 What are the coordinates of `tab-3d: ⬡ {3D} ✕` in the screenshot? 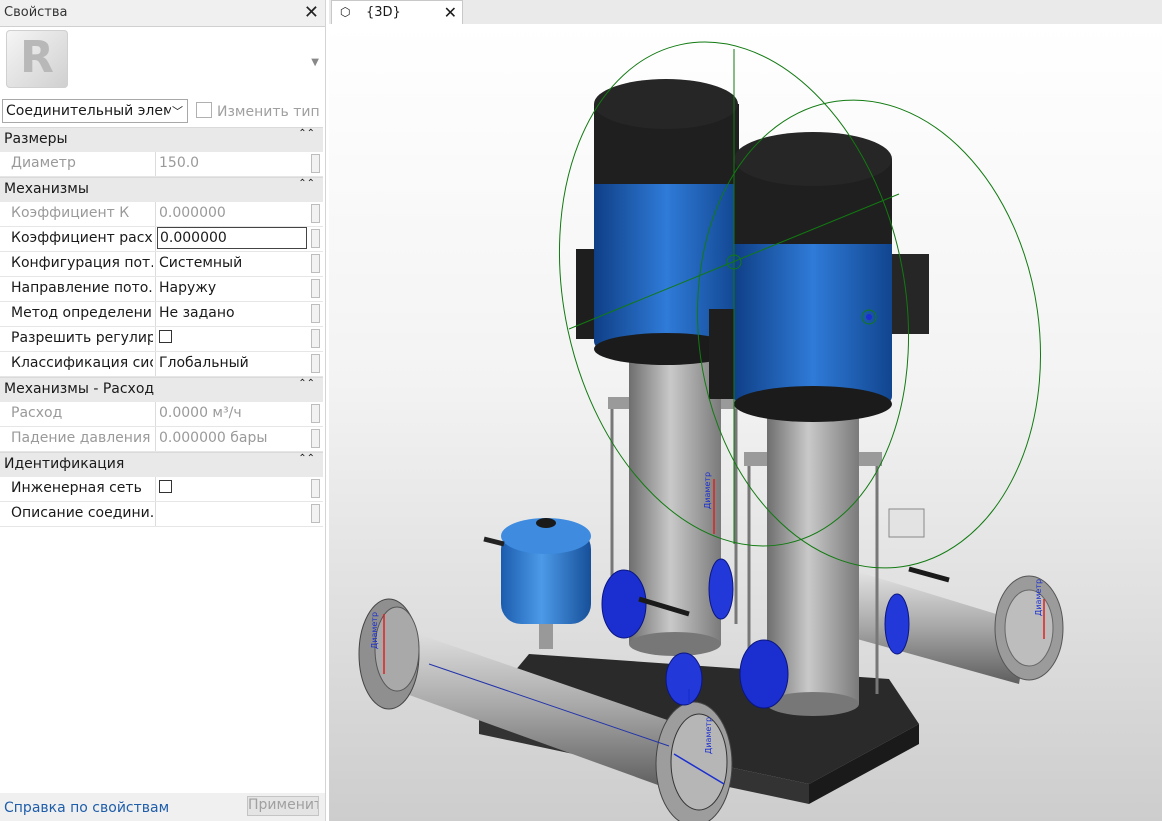 It's located at (397, 12).